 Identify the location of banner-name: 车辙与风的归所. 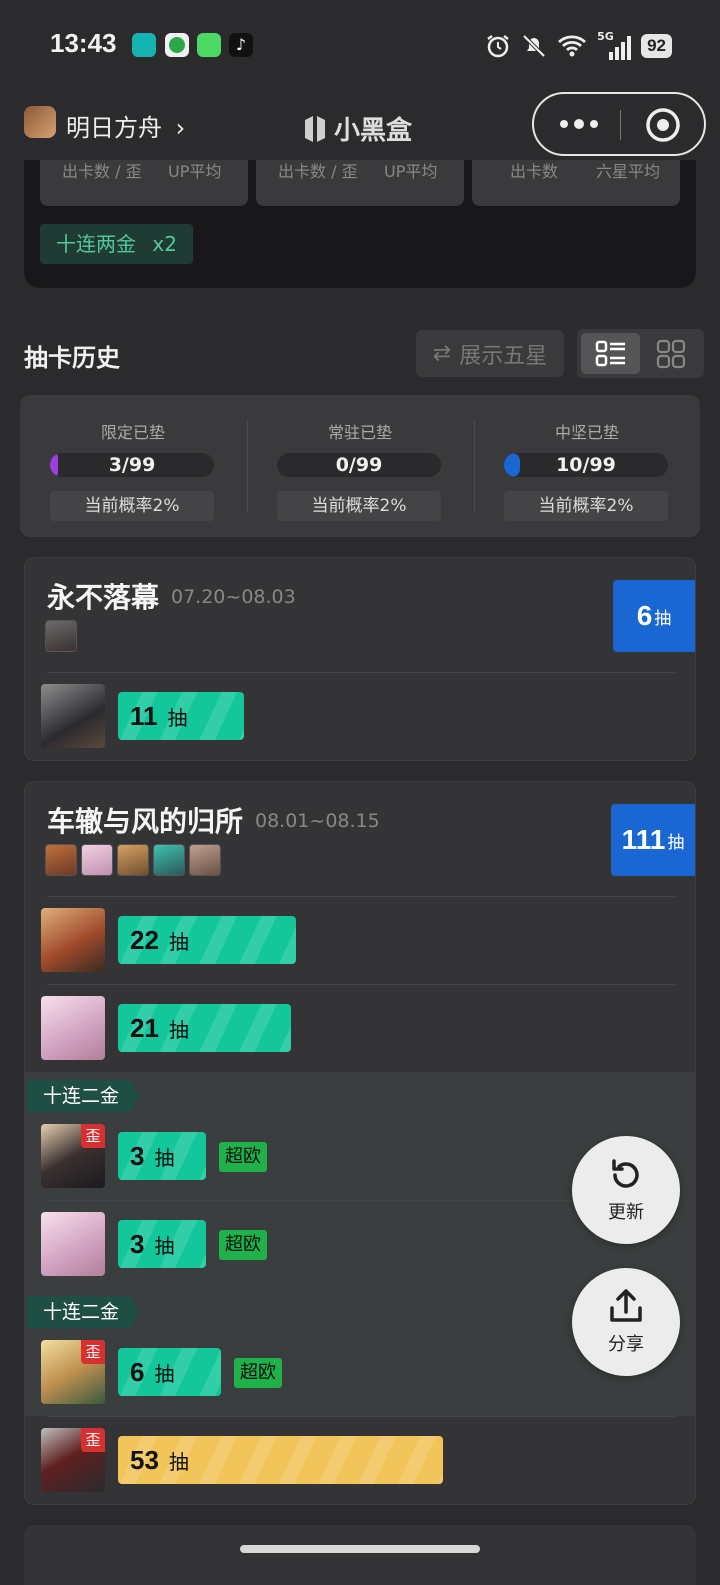
(145, 821).